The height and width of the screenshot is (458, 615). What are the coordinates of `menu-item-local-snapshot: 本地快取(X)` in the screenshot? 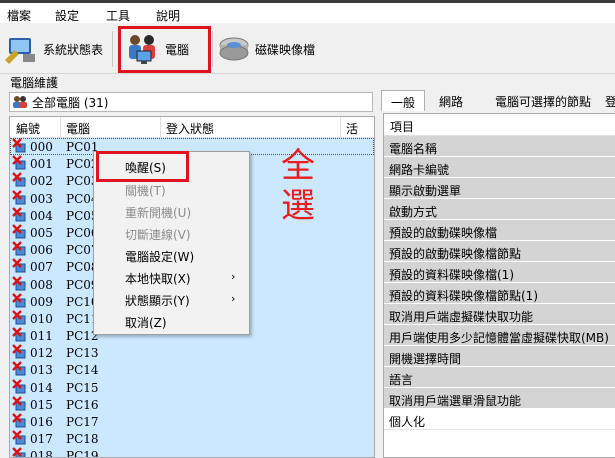 It's located at (158, 278).